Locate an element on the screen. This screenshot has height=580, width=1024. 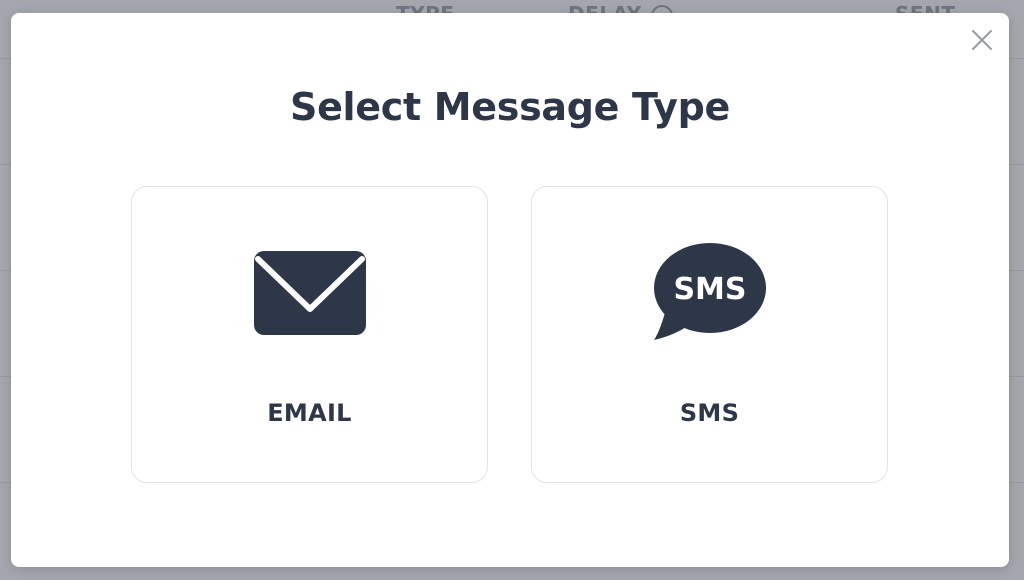
sms-option-label: SMS is located at coordinates (709, 413).